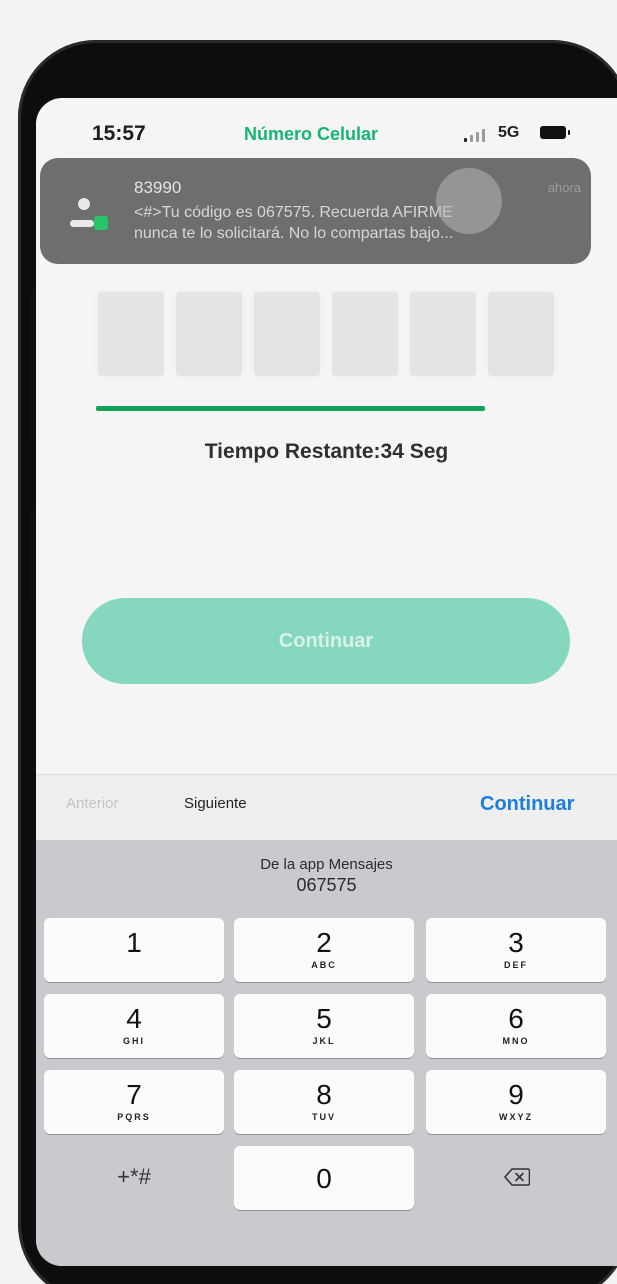 This screenshot has width=617, height=1284. I want to click on previous-field-button: Anterior, so click(92, 803).